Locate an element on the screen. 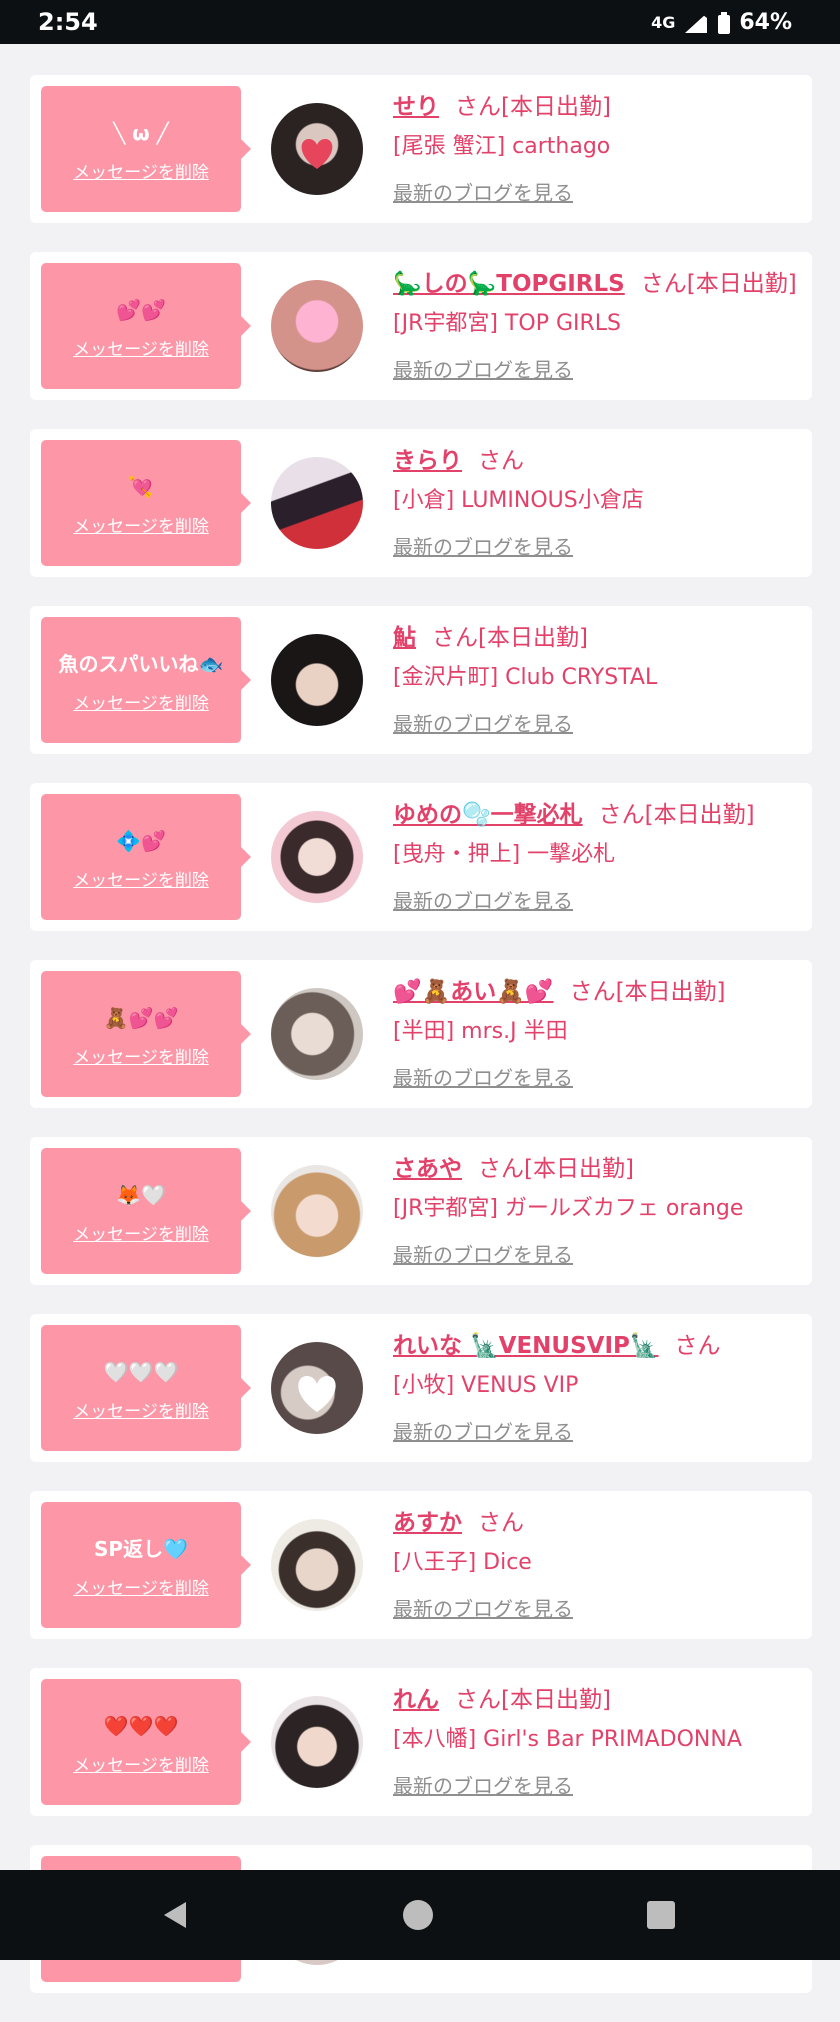 This screenshot has height=2022, width=840. shop-name: [曳舟・押上] 一撃必札 is located at coordinates (504, 854).